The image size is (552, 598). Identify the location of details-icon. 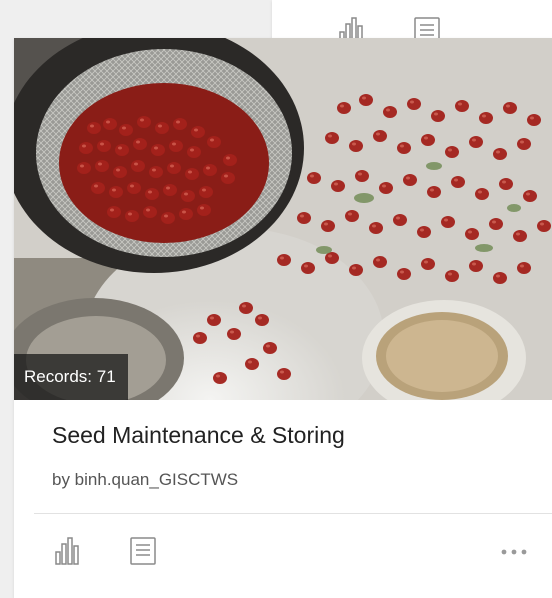
(143, 553).